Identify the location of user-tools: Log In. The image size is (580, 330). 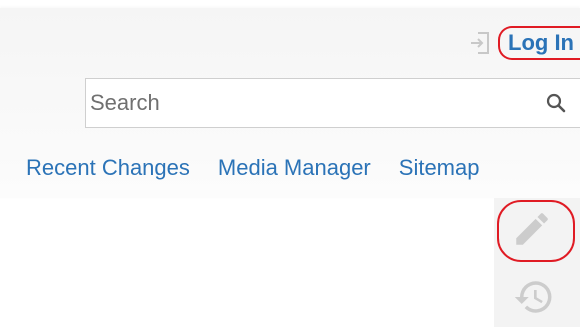
(525, 43).